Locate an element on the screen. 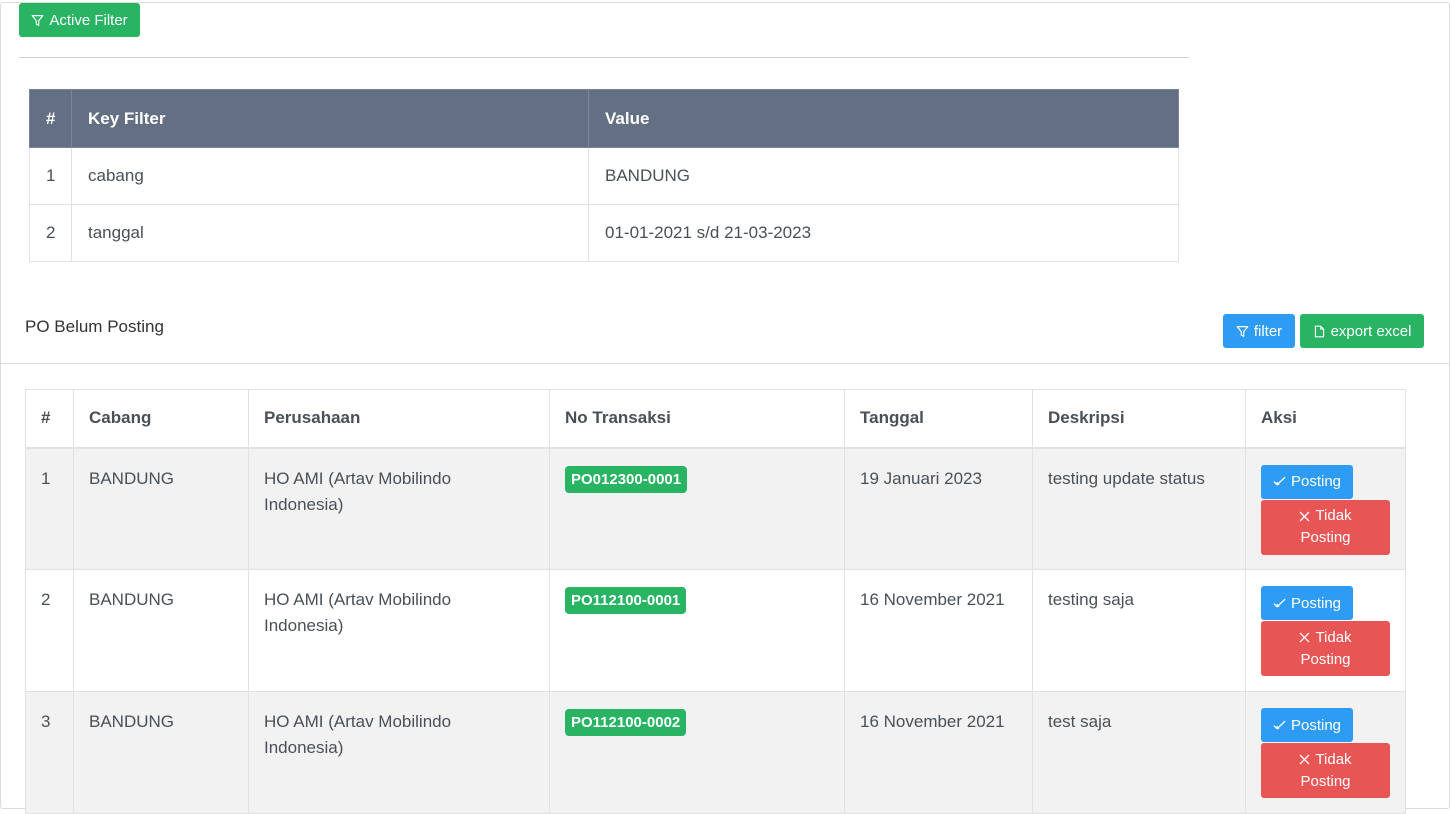 This screenshot has width=1452, height=814. filter-value: BANDUNG is located at coordinates (883, 176).